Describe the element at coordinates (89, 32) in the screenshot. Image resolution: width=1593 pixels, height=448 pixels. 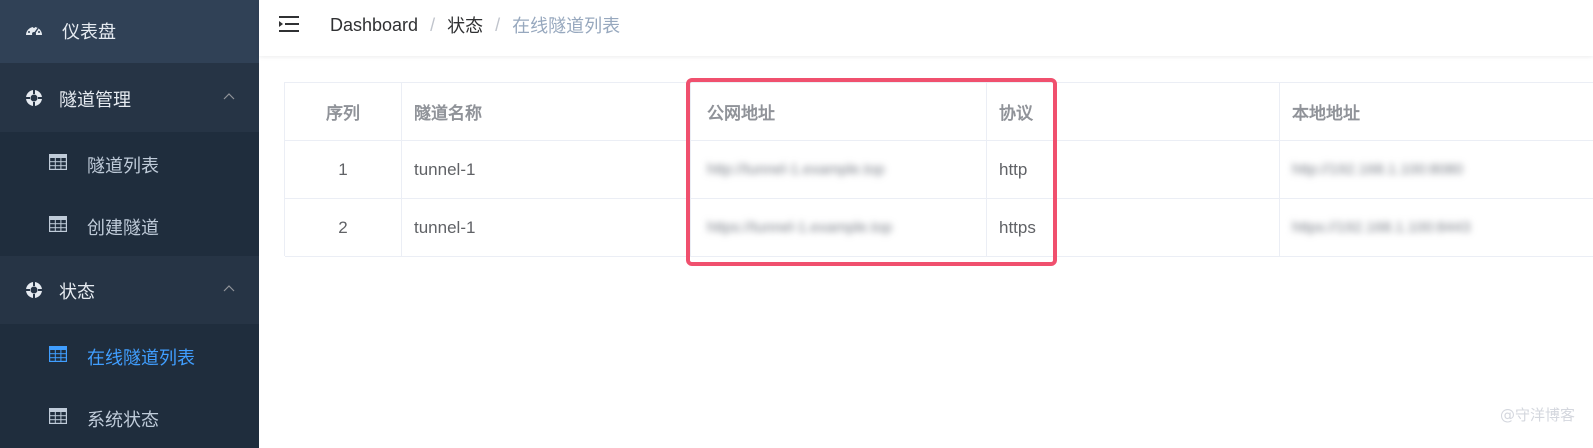
I see `sidebar-item-label: 仪表盘` at that location.